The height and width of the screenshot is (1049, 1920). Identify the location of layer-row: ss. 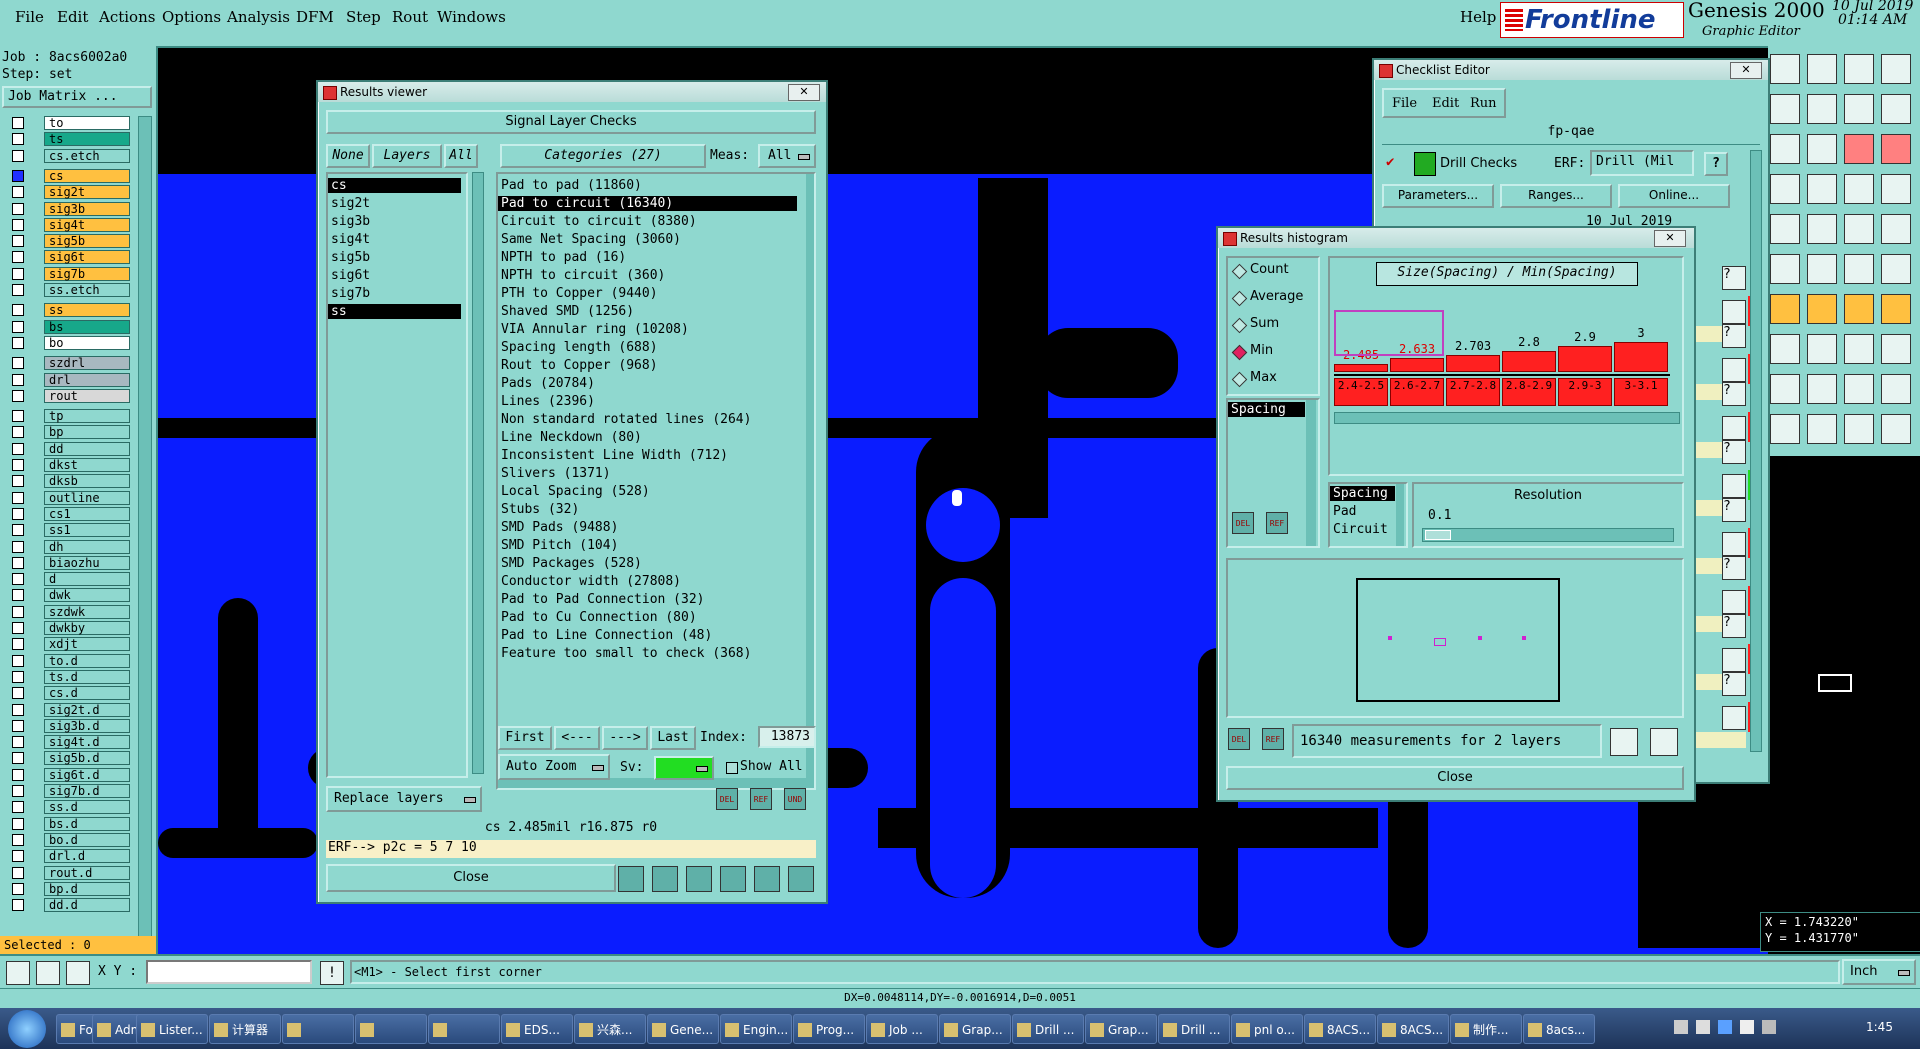
(69, 310).